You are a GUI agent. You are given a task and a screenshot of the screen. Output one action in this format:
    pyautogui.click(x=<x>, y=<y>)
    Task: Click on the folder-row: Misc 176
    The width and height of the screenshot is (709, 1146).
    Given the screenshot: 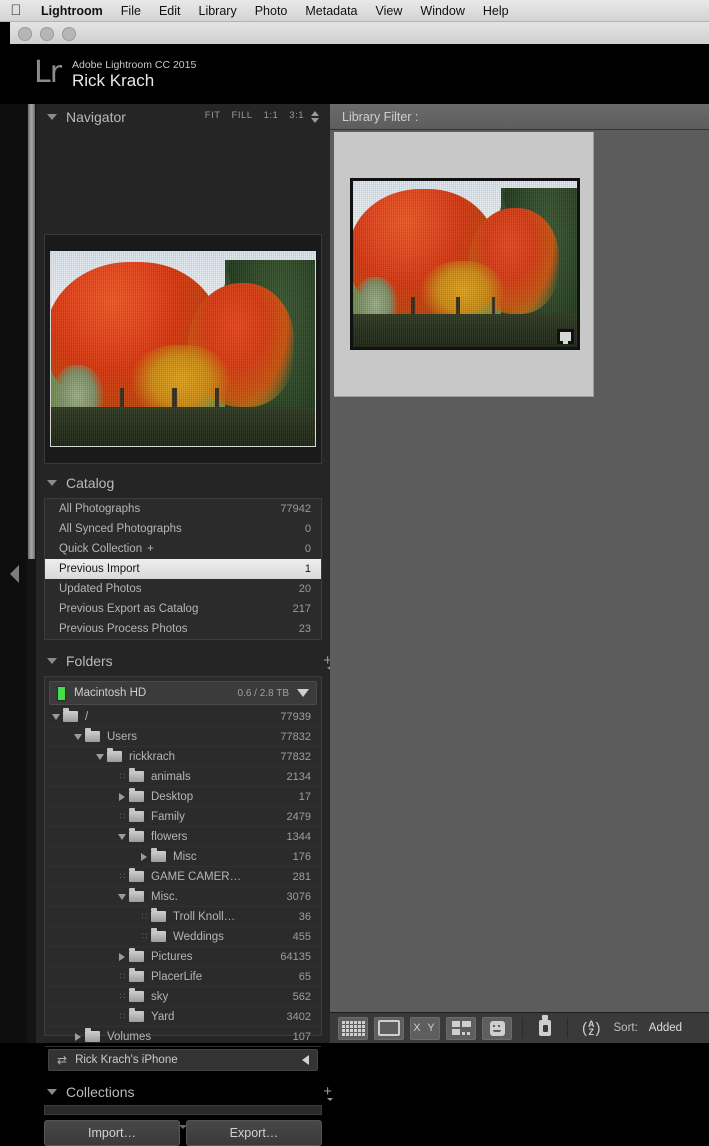 What is the action you would take?
    pyautogui.click(x=183, y=857)
    